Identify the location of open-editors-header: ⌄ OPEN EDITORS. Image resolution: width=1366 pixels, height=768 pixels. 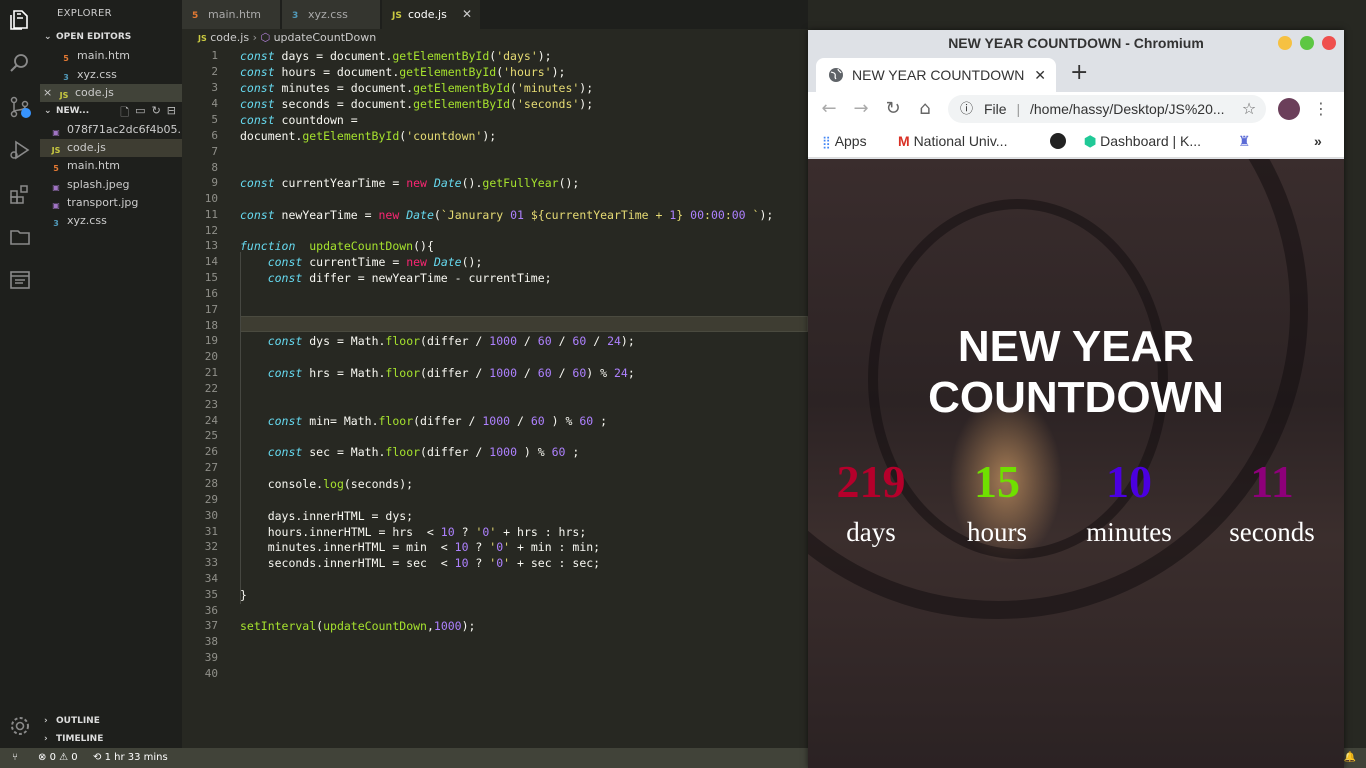
(87, 37).